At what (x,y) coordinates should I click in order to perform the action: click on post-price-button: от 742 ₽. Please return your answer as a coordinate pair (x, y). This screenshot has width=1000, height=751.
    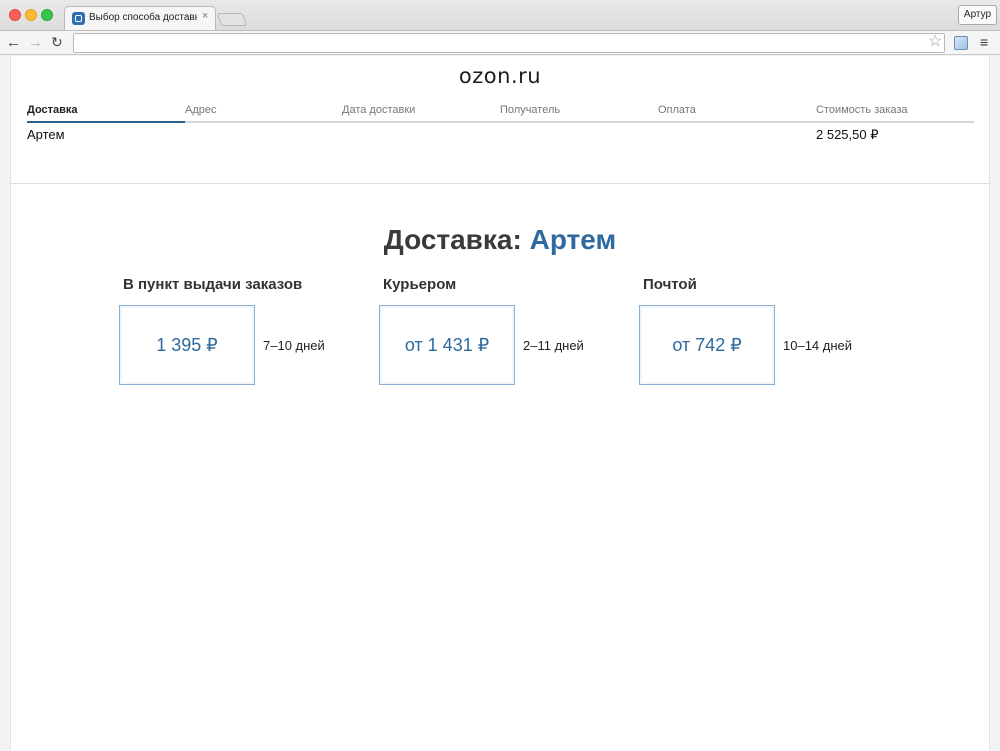
    Looking at the image, I should click on (707, 345).